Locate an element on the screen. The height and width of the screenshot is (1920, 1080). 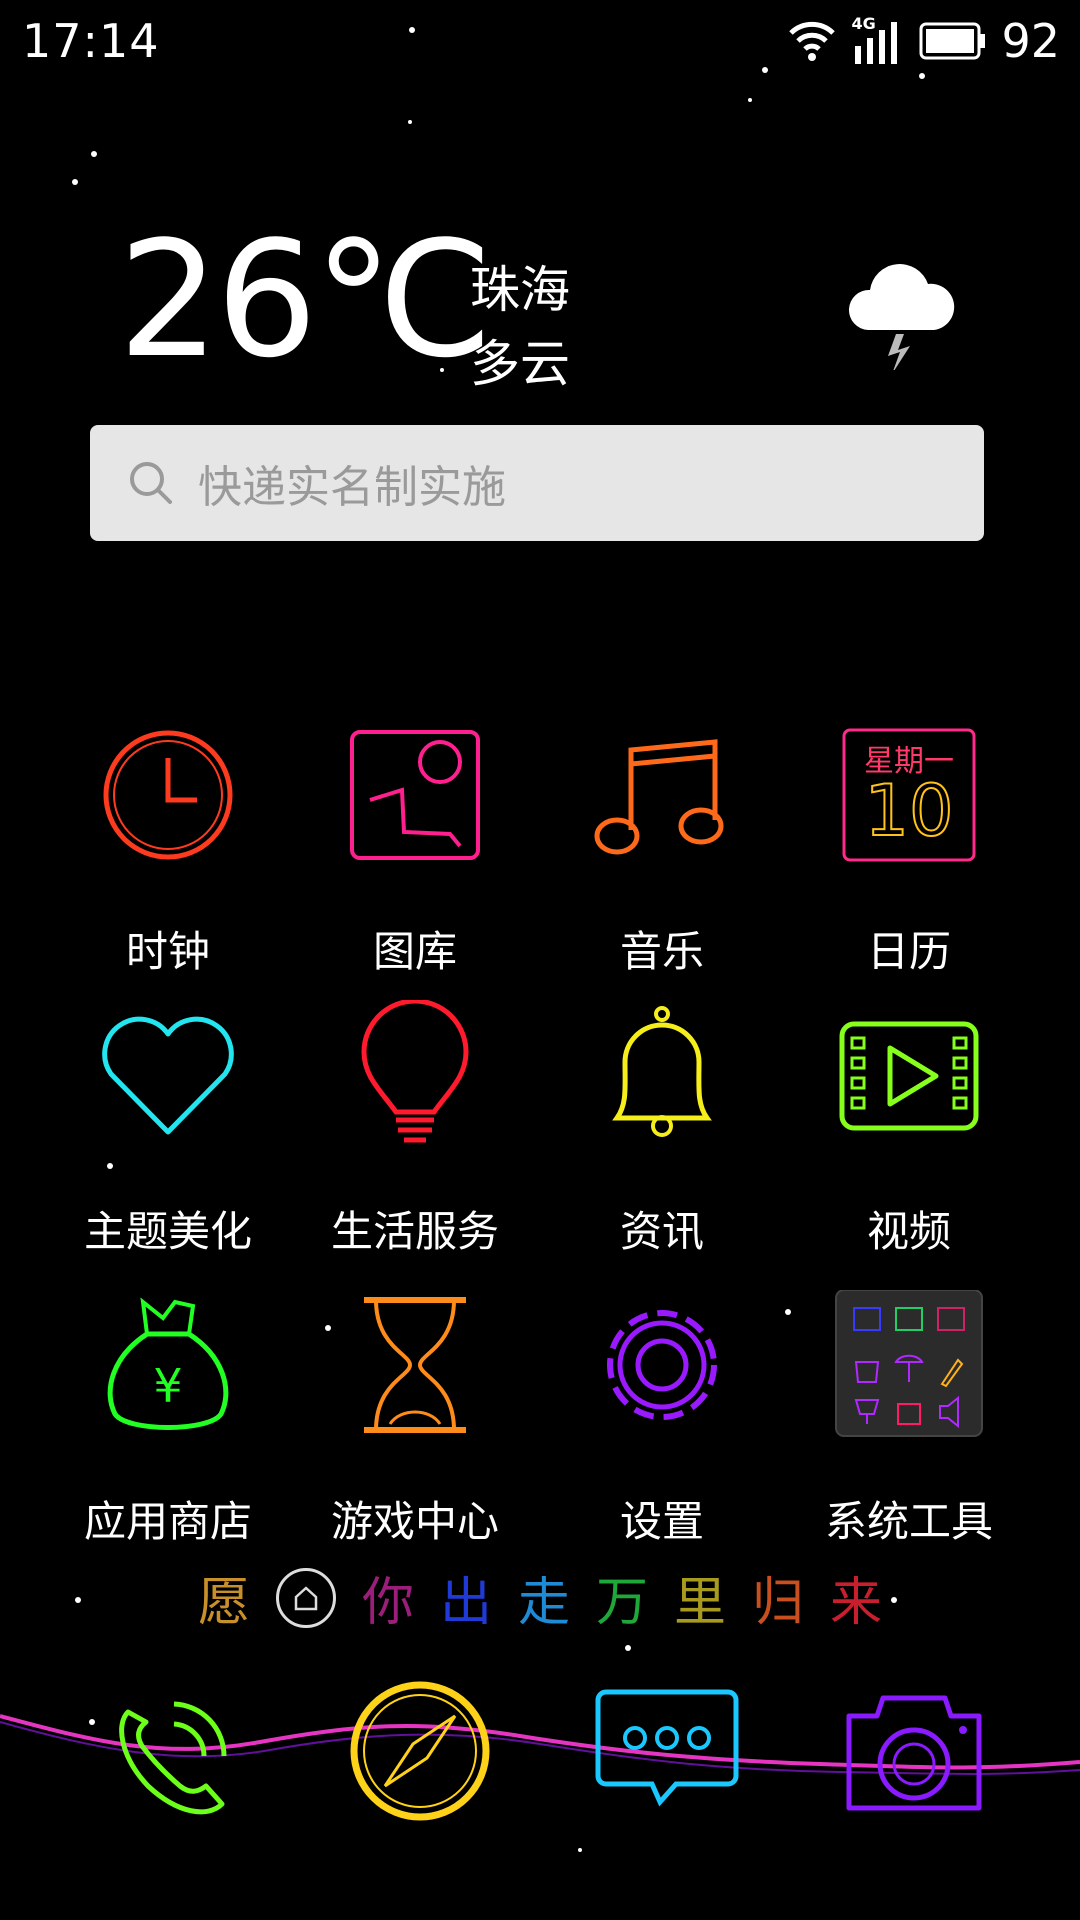
app-label: 设置 is located at coordinates (661, 1521).